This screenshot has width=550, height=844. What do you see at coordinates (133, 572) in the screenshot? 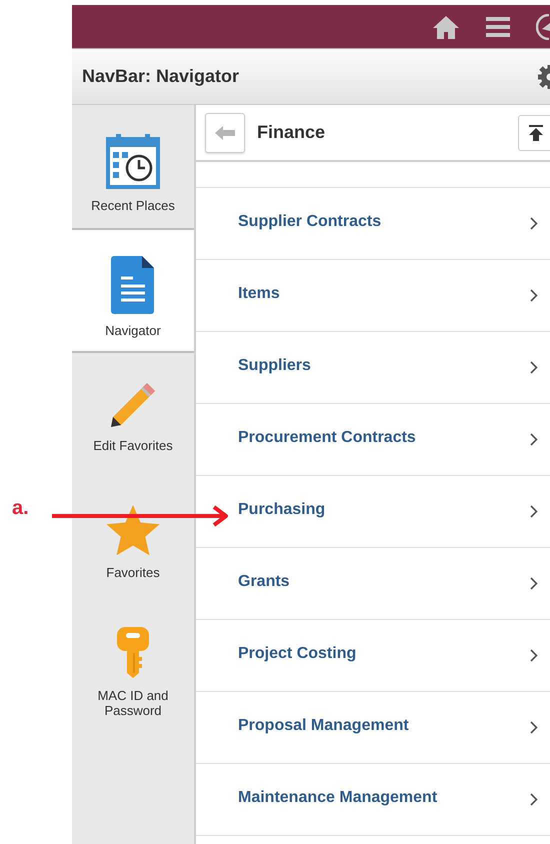
I see `tile-label: Favorites` at bounding box center [133, 572].